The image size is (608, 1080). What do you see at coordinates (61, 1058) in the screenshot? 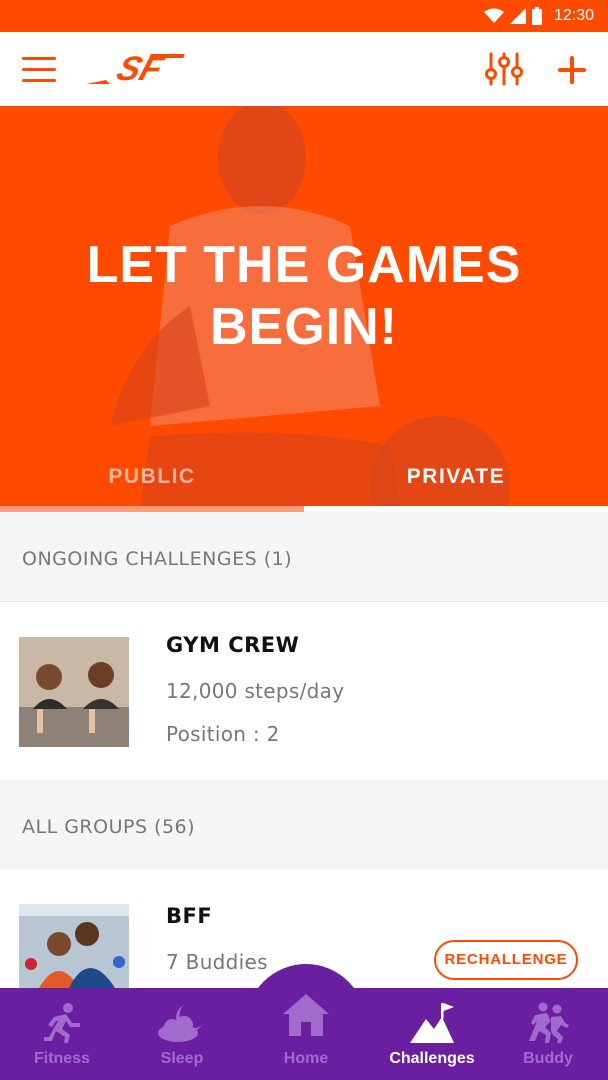
I see `nav-label-fitness: Fitness` at bounding box center [61, 1058].